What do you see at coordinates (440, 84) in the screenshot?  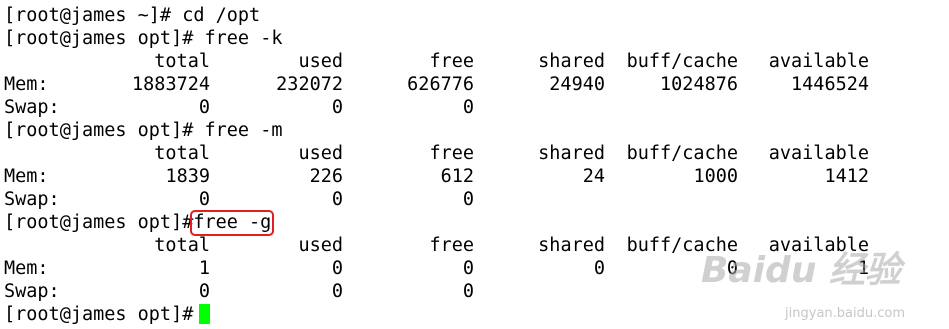 I see `mem-free: 626776` at bounding box center [440, 84].